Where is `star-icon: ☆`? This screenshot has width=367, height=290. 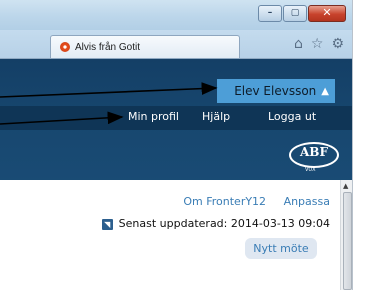
star-icon: ☆ is located at coordinates (317, 44).